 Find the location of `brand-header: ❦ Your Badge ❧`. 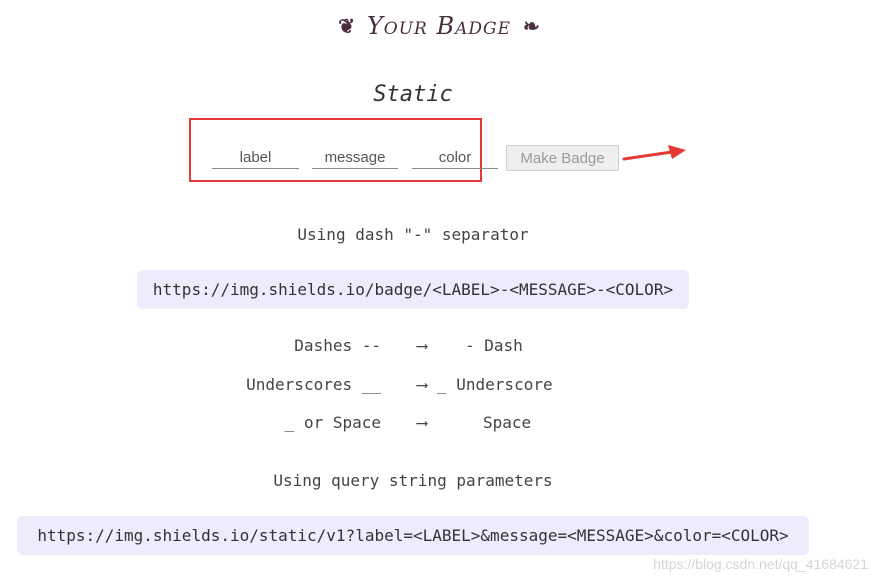

brand-header: ❦ Your Badge ❧ is located at coordinates (439, 26).